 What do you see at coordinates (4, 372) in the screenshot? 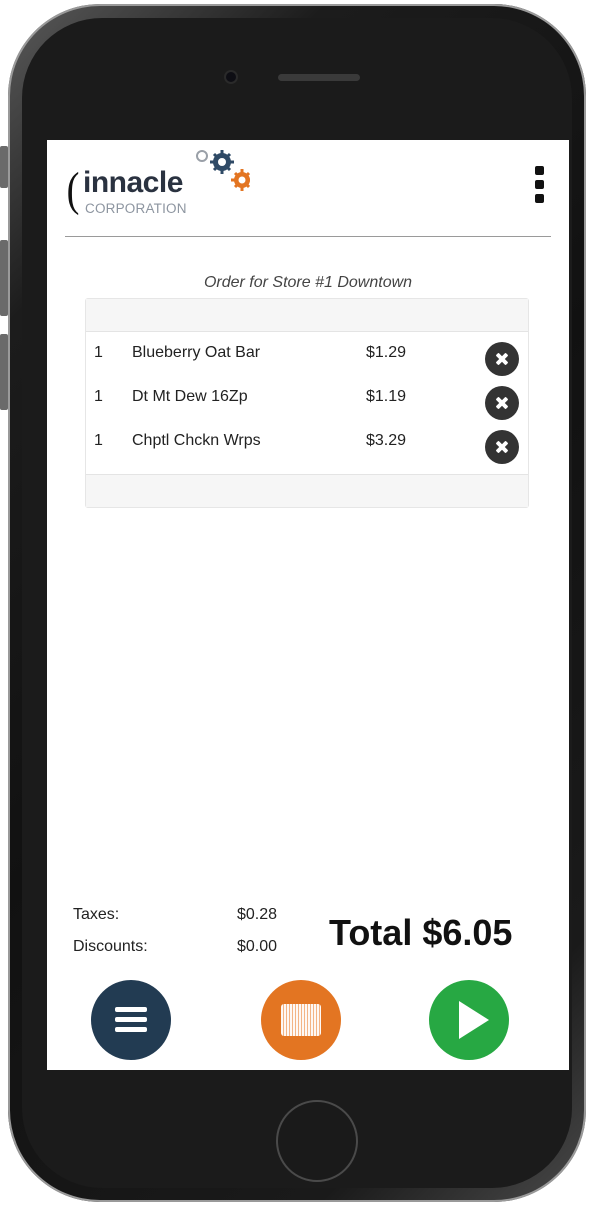
I see `volume-down-button` at bounding box center [4, 372].